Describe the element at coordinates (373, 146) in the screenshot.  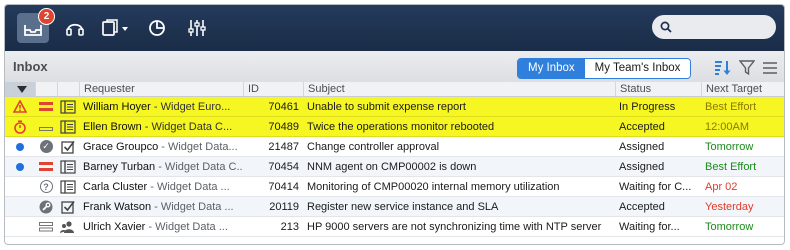
I see `subject-cell: Change controller approval` at that location.